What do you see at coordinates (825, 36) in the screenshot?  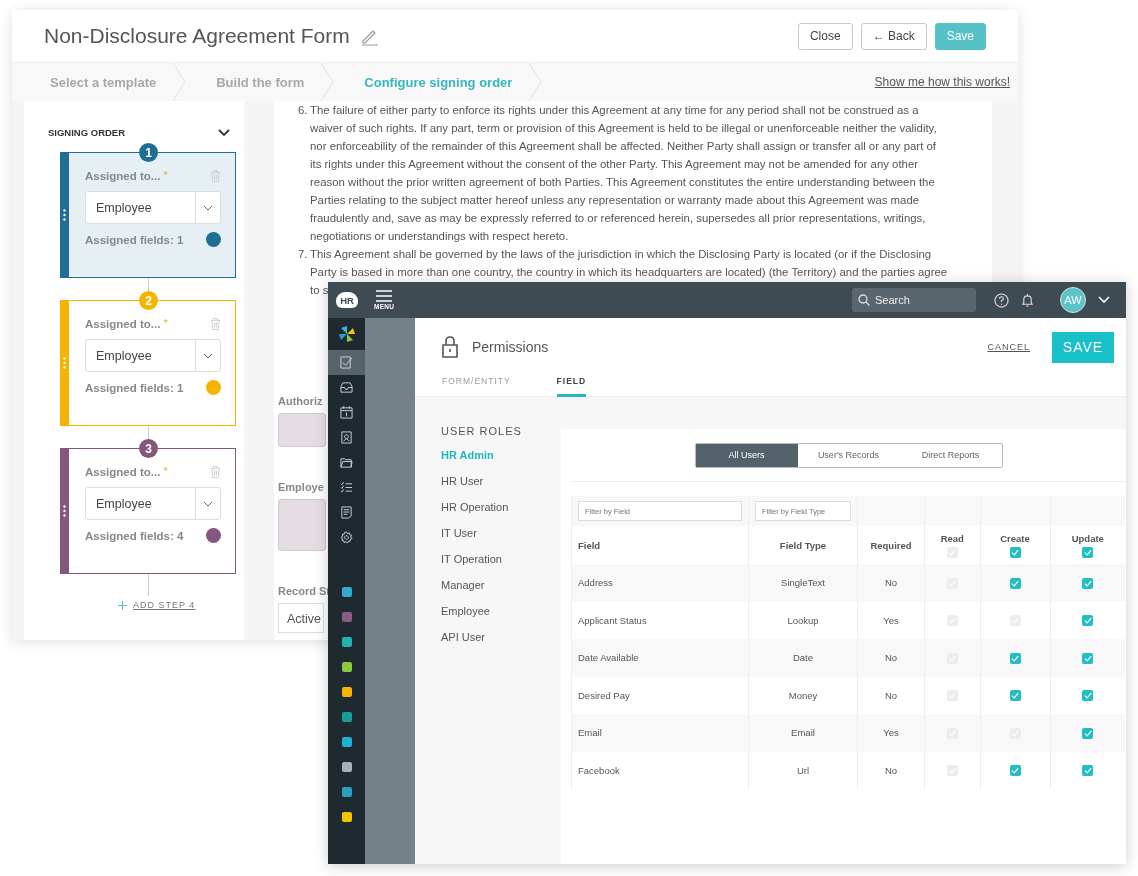 I see `header-button: Close` at bounding box center [825, 36].